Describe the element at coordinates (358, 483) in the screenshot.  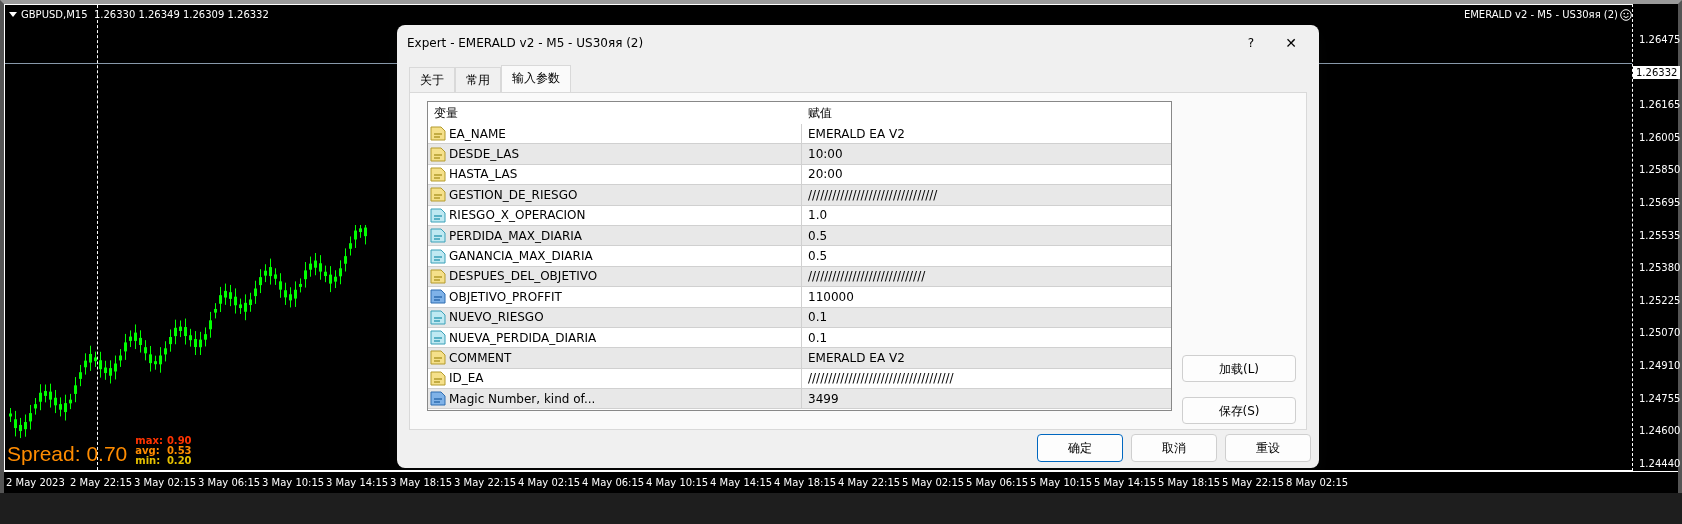
I see `time-tick: 3 May 14:15` at that location.